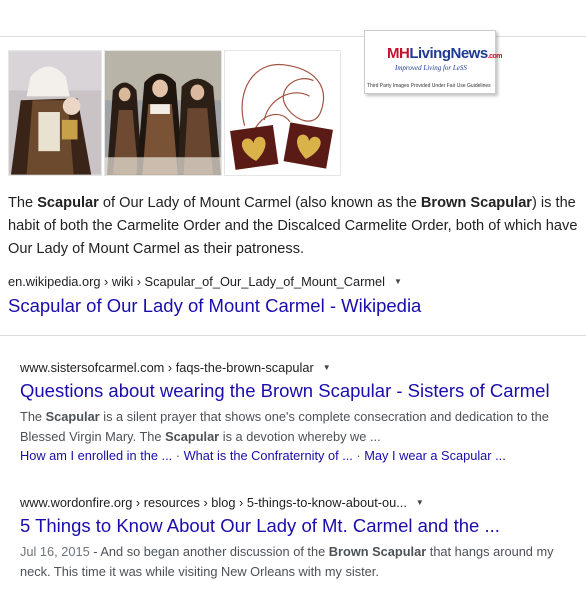 The height and width of the screenshot is (610, 586). I want to click on logo-mh: MH, so click(398, 53).